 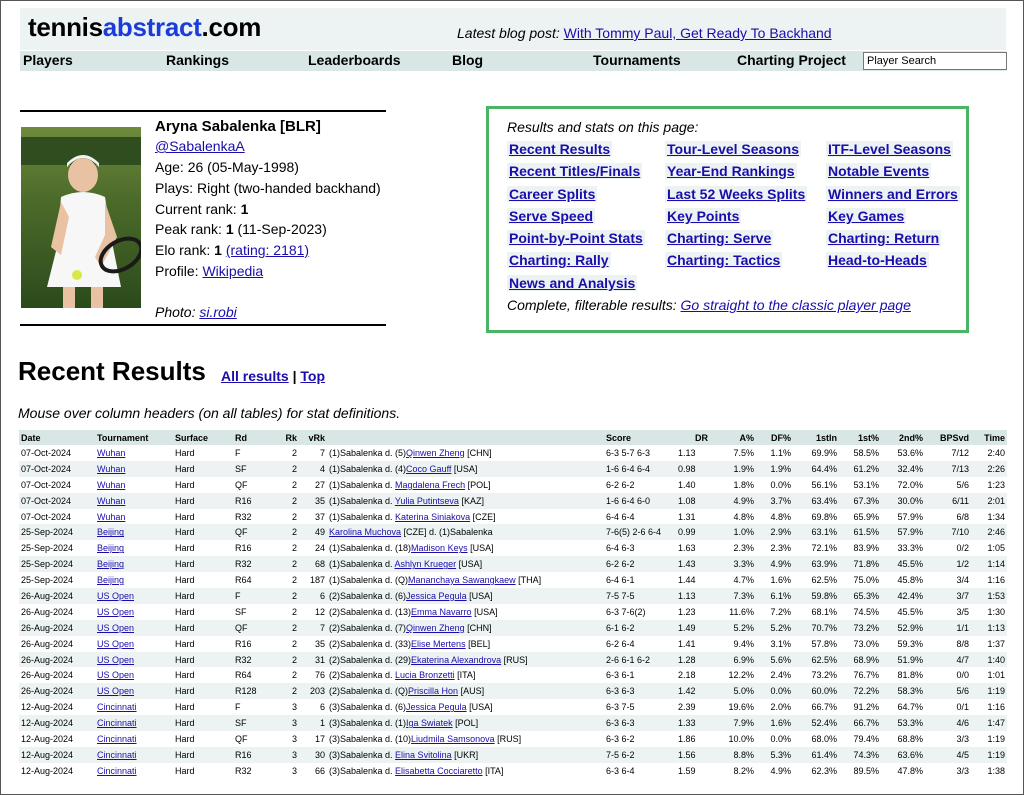 What do you see at coordinates (637, 60) in the screenshot?
I see `nav-tournaments: Tournaments` at bounding box center [637, 60].